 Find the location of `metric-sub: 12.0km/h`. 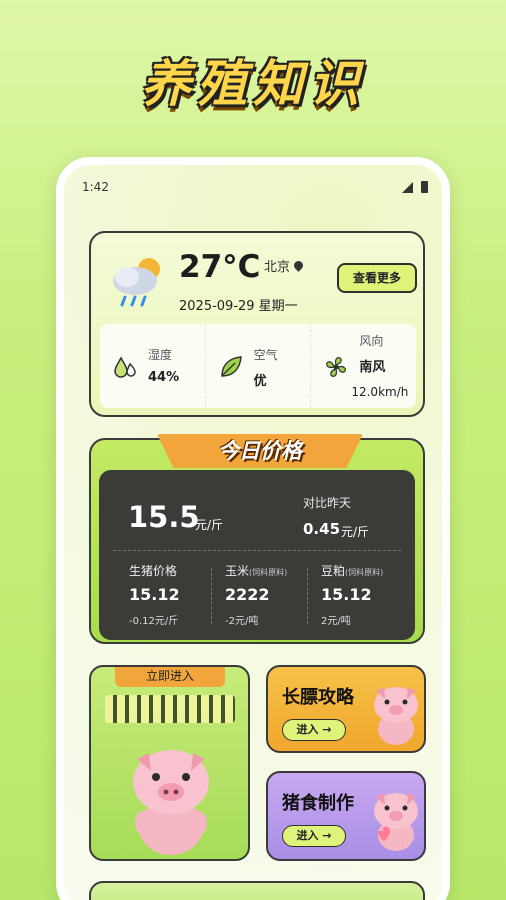

metric-sub: 12.0km/h is located at coordinates (380, 392).